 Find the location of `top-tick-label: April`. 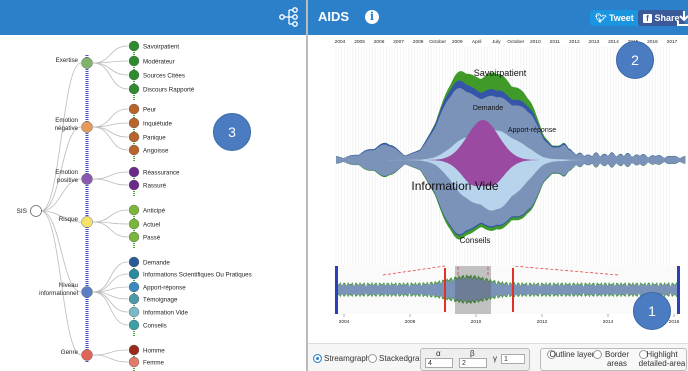

top-tick-label: April is located at coordinates (477, 42).